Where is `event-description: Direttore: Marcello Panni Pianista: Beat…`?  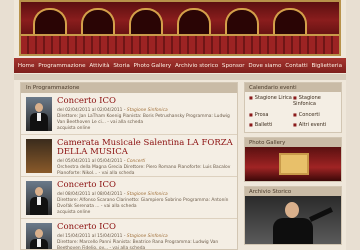 event-description: Direttore: Marcello Panni Pianista: Beat… is located at coordinates (146, 244).